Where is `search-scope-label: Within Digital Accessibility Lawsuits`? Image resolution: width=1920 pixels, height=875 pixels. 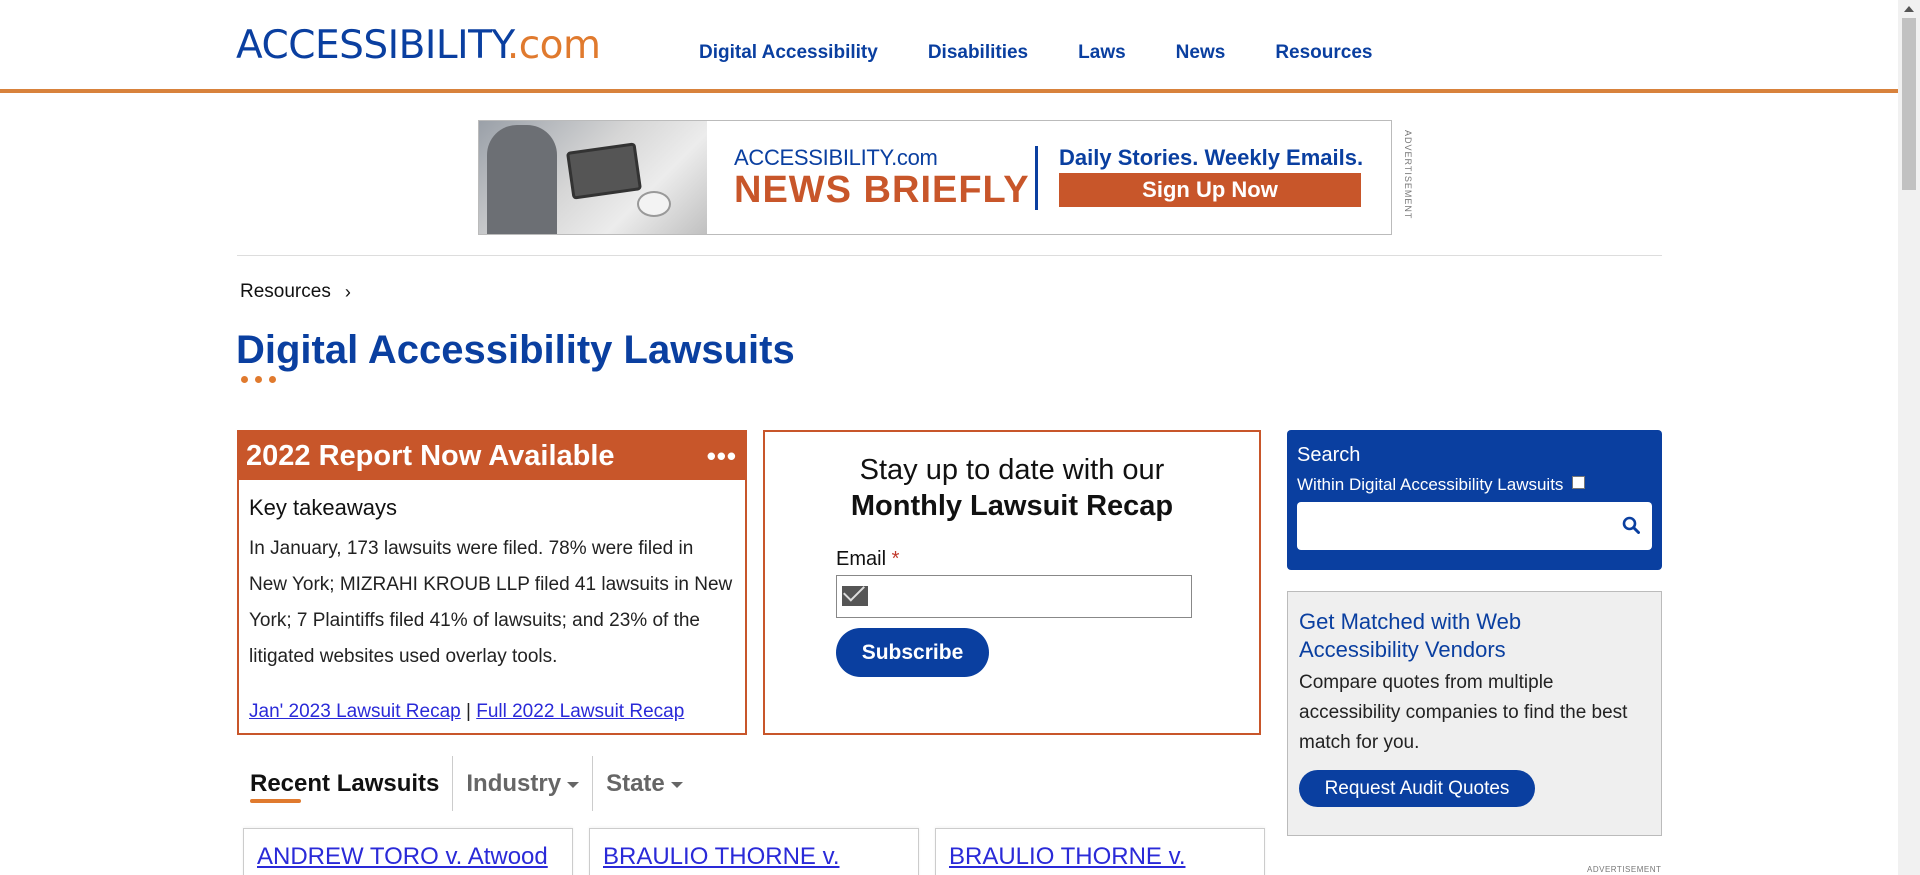 search-scope-label: Within Digital Accessibility Lawsuits is located at coordinates (1430, 484).